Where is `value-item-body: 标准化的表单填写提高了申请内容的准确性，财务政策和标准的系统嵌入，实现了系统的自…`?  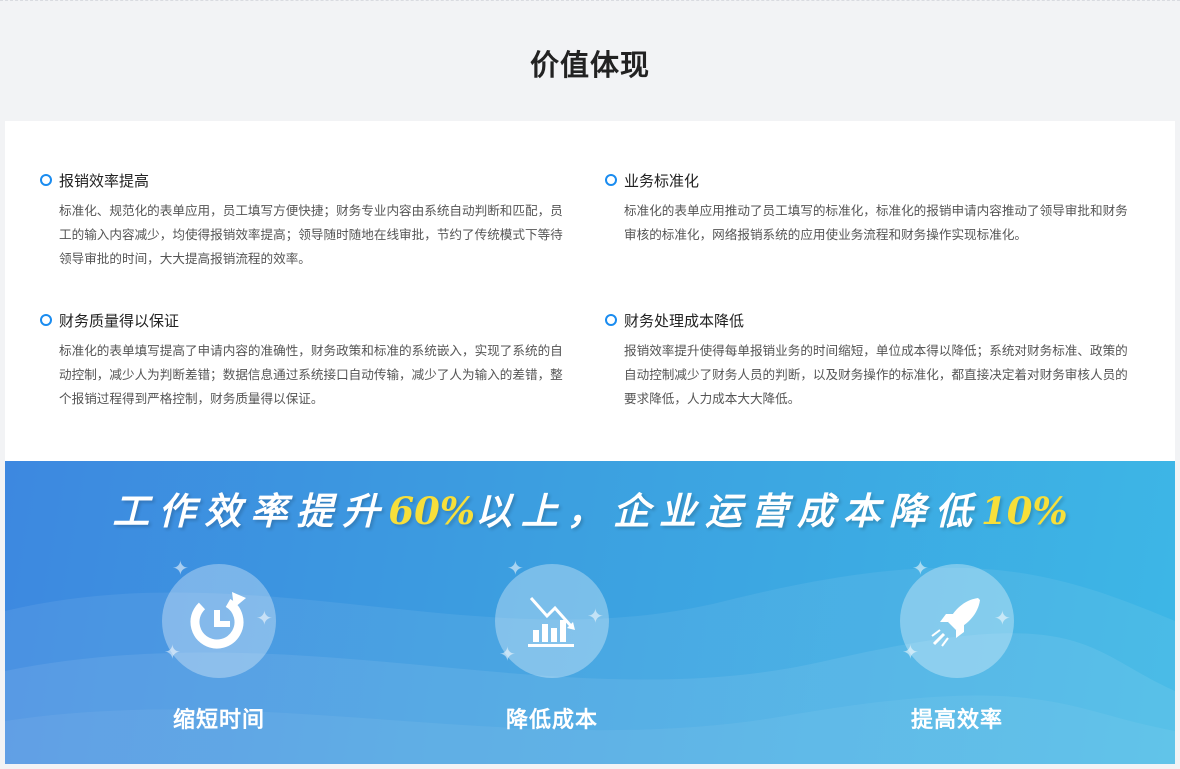 value-item-body: 标准化的表单填写提高了申请内容的准确性，财务政策和标准的系统嵌入，实现了系统的自… is located at coordinates (311, 374).